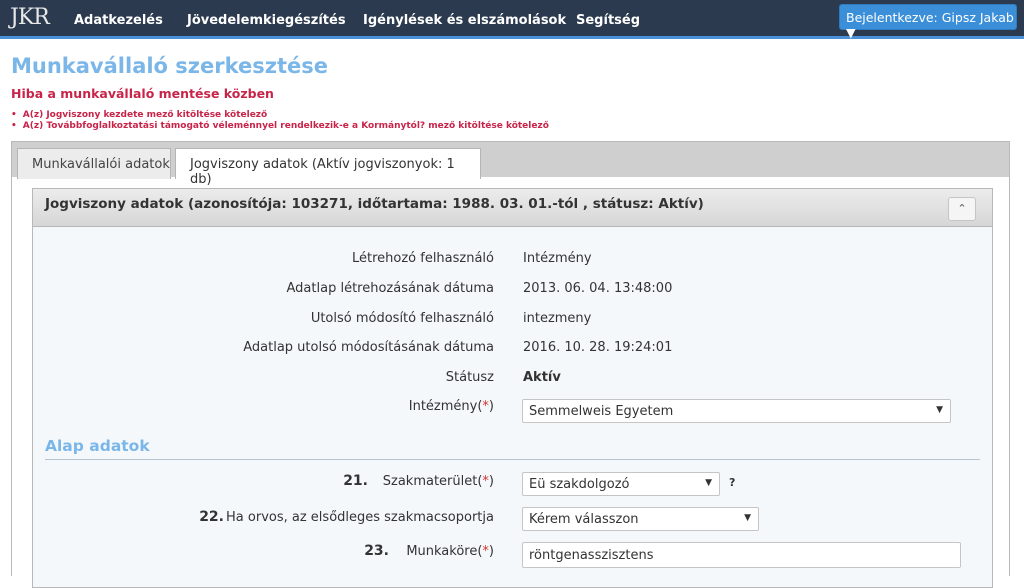 The width and height of the screenshot is (1024, 588). I want to click on field-number-21: 21., so click(355, 481).